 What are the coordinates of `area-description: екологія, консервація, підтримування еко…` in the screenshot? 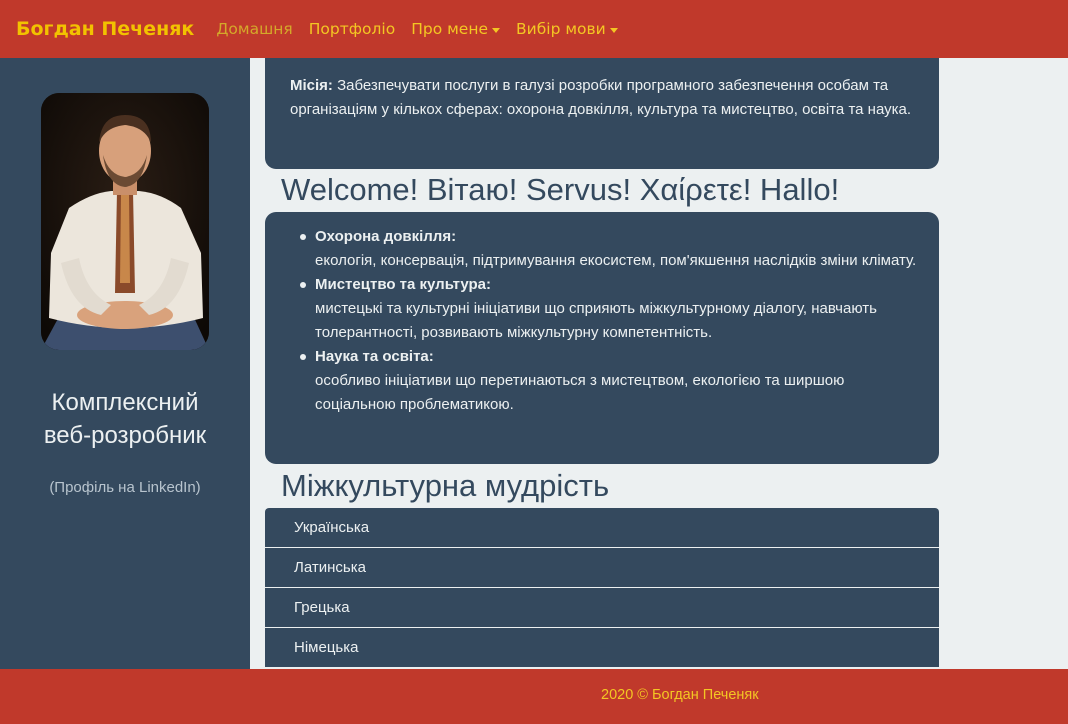 It's located at (616, 260).